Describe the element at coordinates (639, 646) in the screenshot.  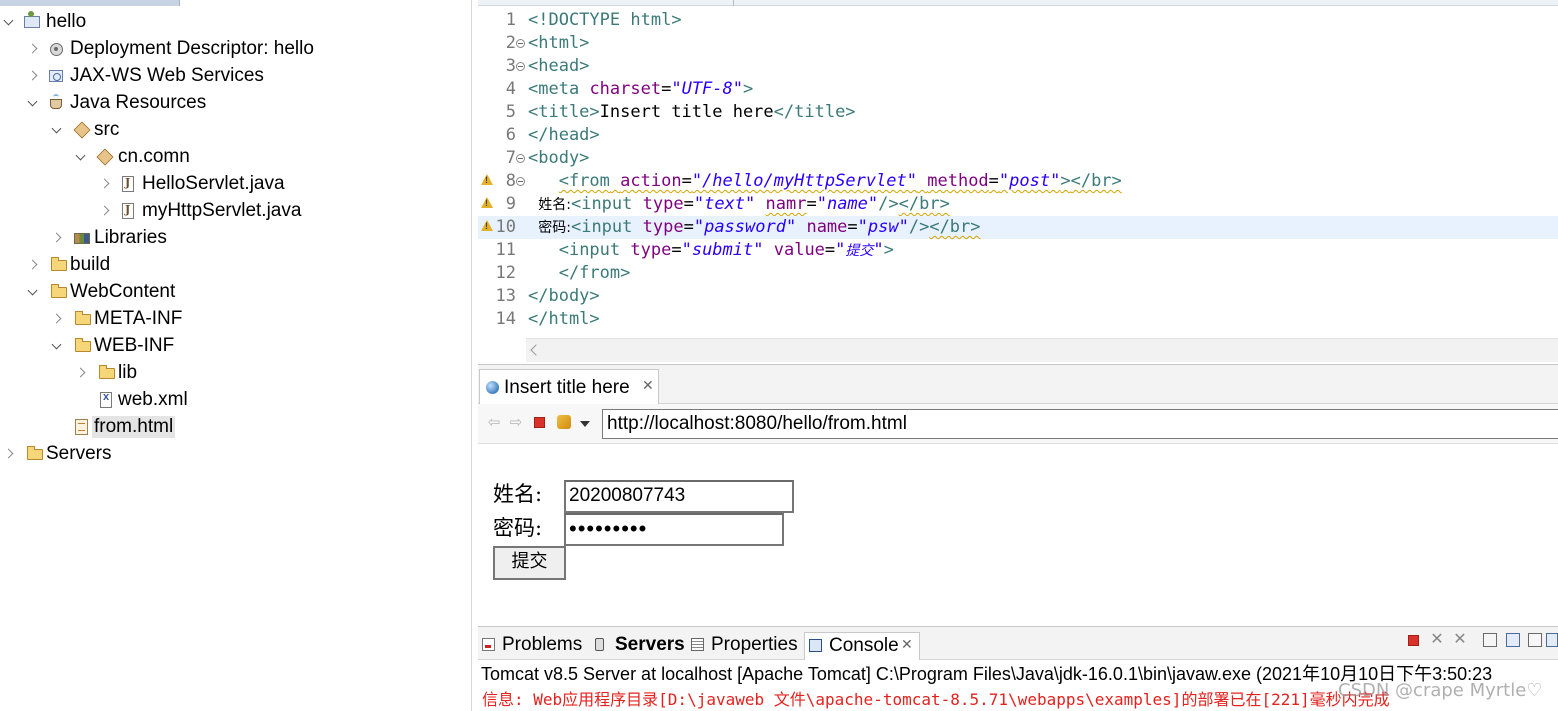
I see `tab-servers: Servers` at that location.